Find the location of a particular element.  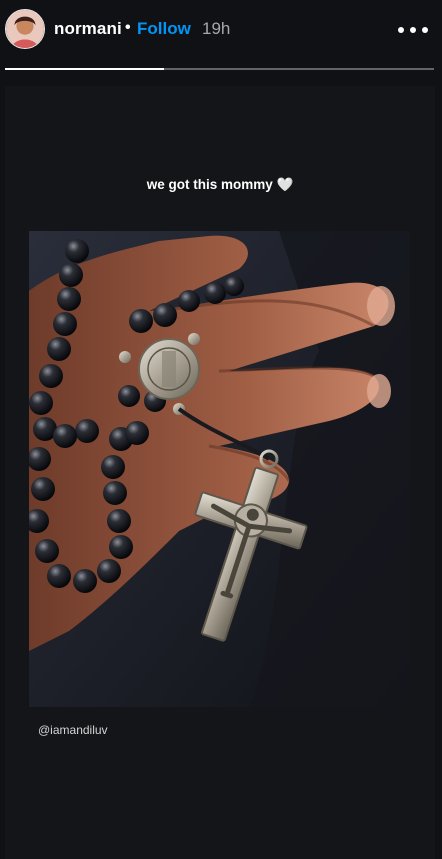

more-options-icon is located at coordinates (413, 30).